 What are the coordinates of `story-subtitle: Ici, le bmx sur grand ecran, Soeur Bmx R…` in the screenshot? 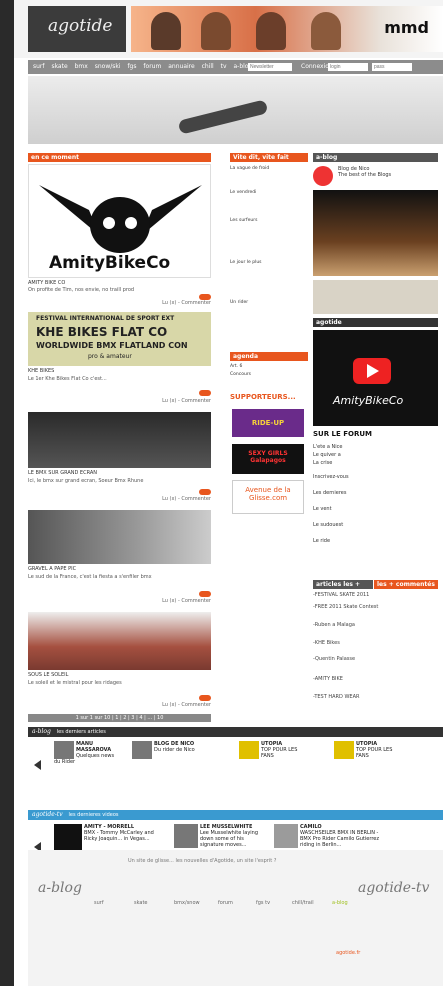 It's located at (119, 481).